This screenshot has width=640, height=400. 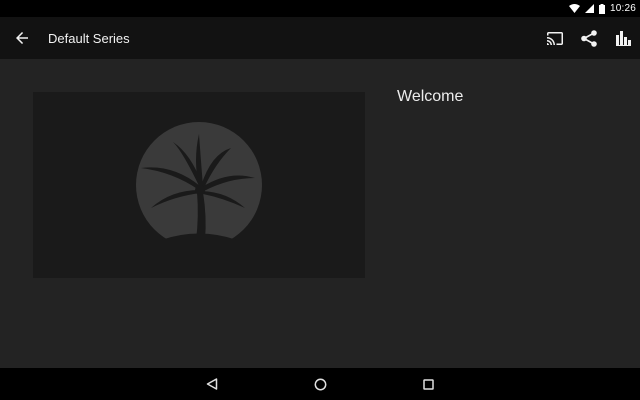 I want to click on share-icon, so click(x=589, y=38).